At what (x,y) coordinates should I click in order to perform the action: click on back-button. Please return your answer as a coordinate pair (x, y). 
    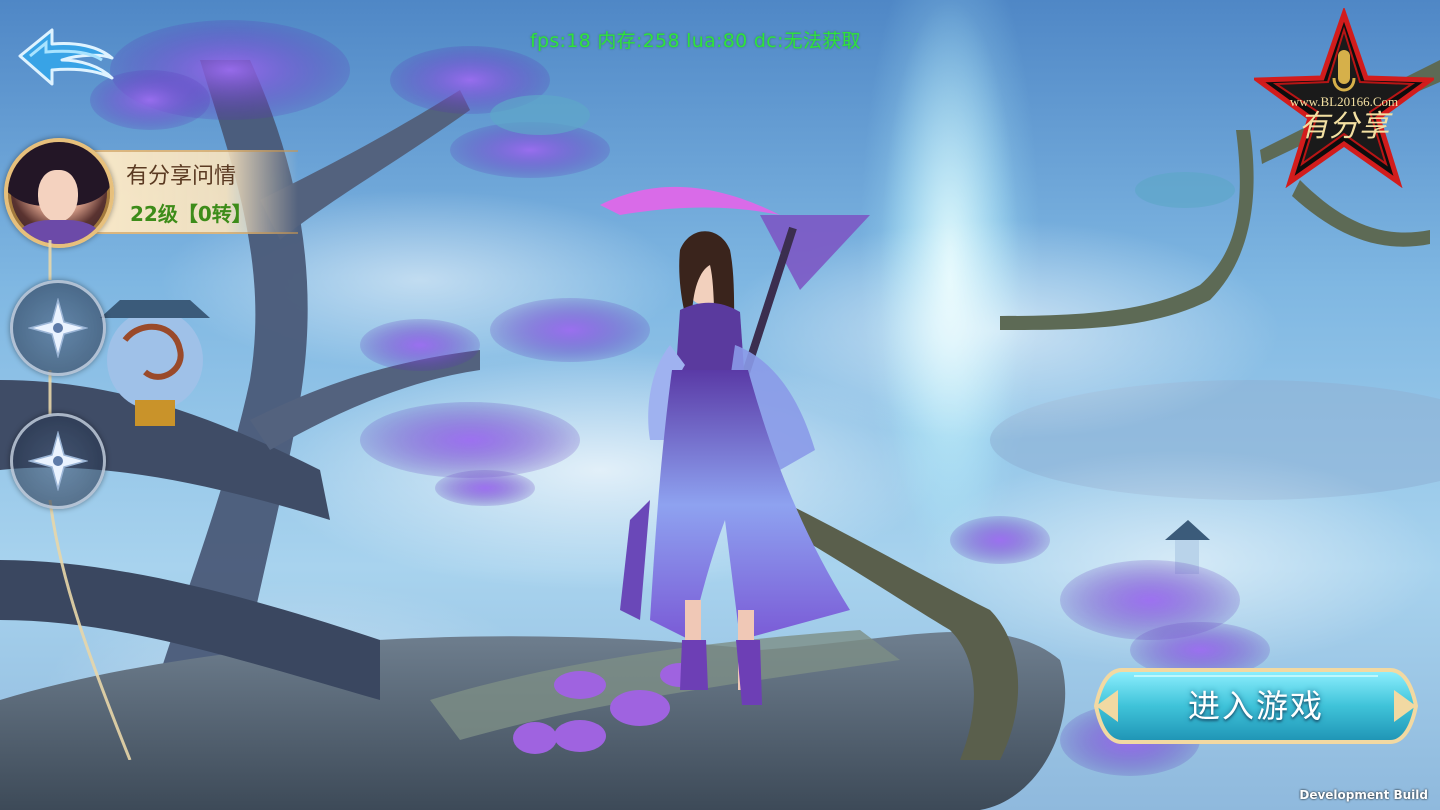
    Looking at the image, I should click on (68, 52).